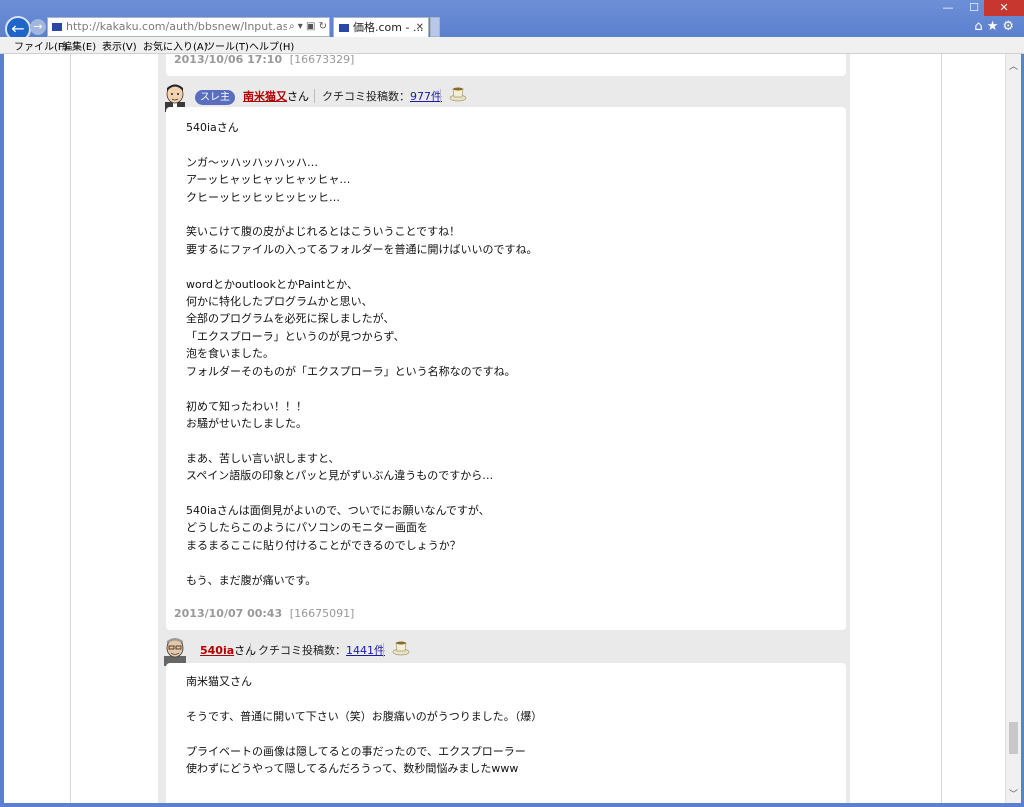 The height and width of the screenshot is (807, 1024). Describe the element at coordinates (215, 97) in the screenshot. I see `thread-owner-badge: スレ主` at that location.